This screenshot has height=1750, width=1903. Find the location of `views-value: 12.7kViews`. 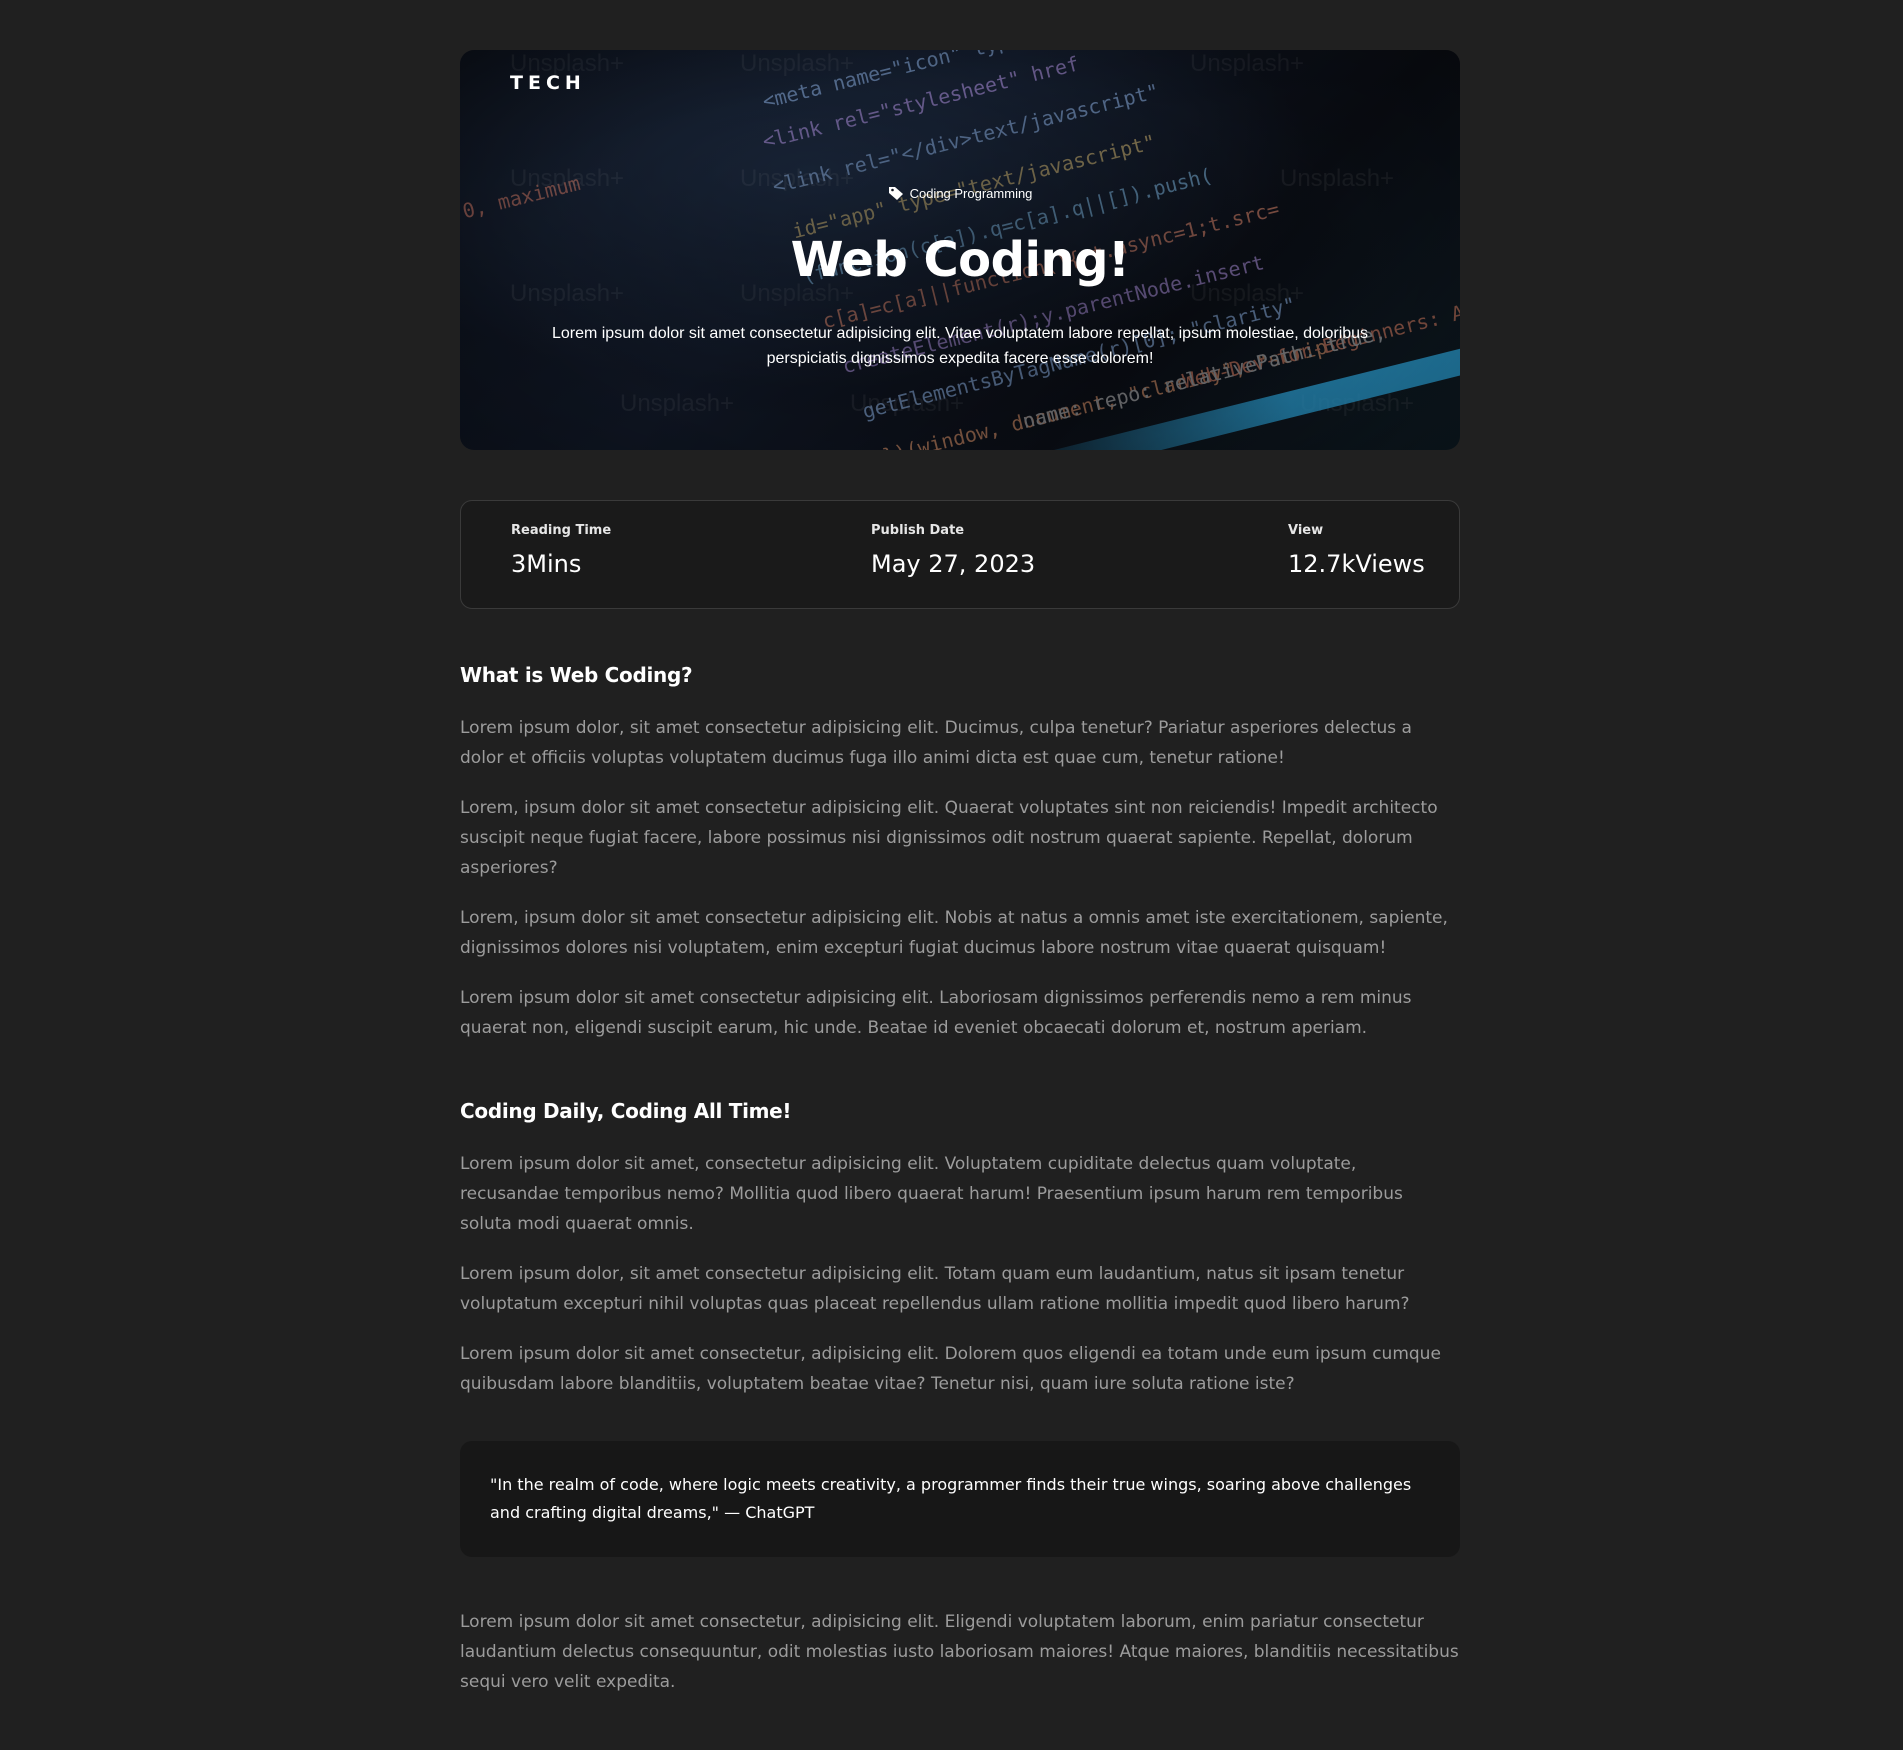

views-value: 12.7kViews is located at coordinates (1356, 564).